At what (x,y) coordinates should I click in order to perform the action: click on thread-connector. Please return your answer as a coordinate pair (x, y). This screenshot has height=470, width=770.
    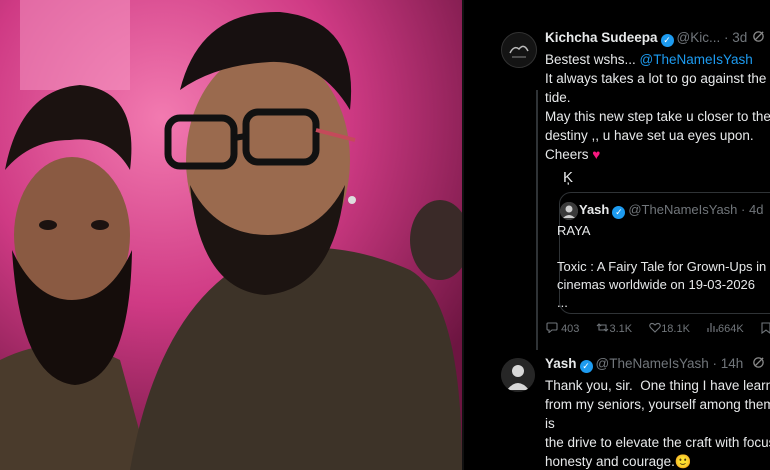
    Looking at the image, I should click on (537, 220).